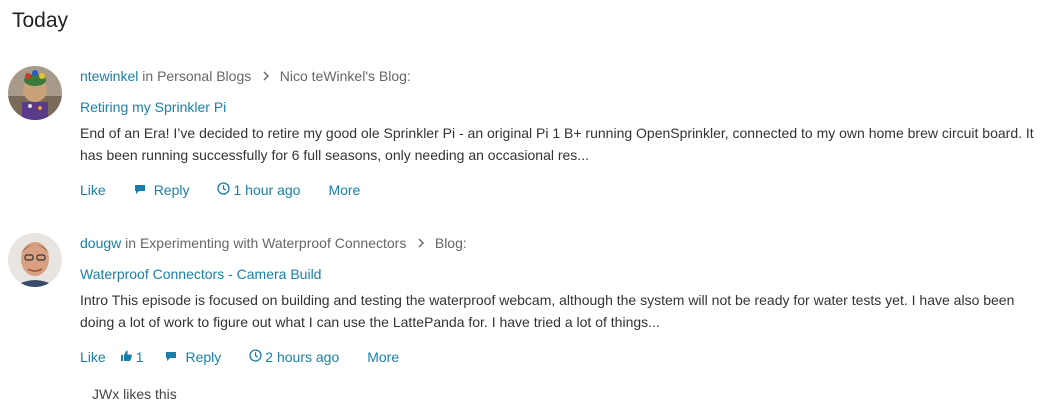 This screenshot has width=1058, height=417. Describe the element at coordinates (200, 274) in the screenshot. I see `post-title-link: Waterproof Connectors - Camera Build` at that location.